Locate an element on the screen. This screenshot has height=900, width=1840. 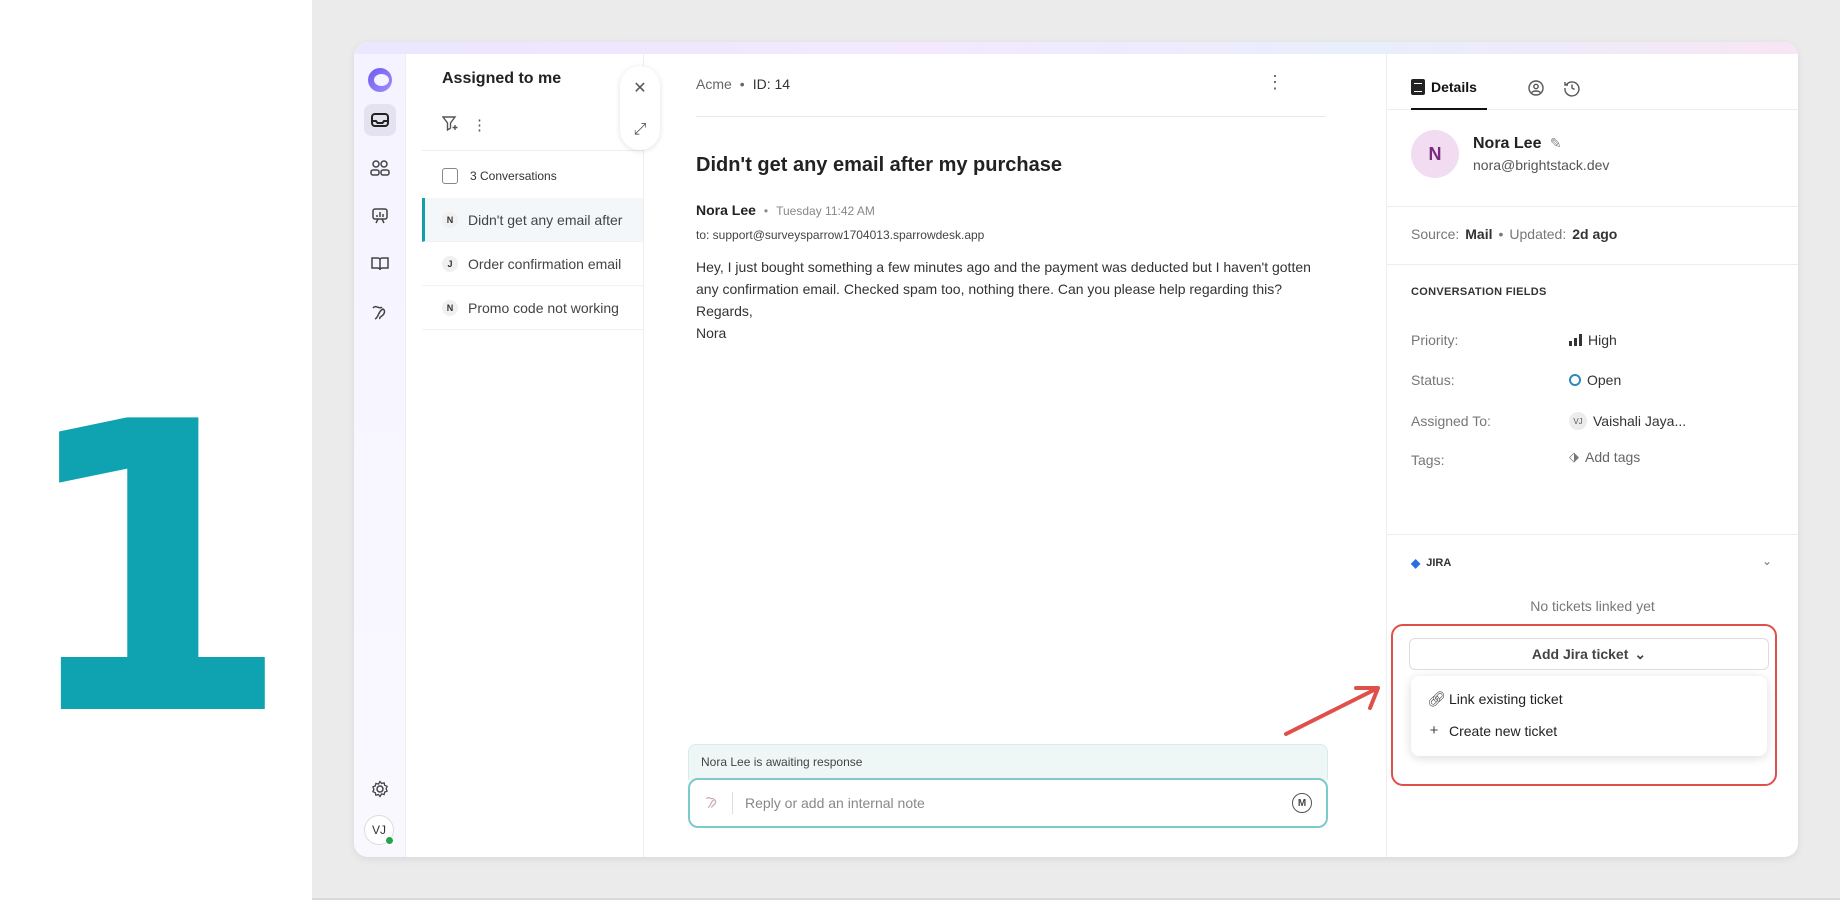
contact-avatar: N is located at coordinates (1435, 154).